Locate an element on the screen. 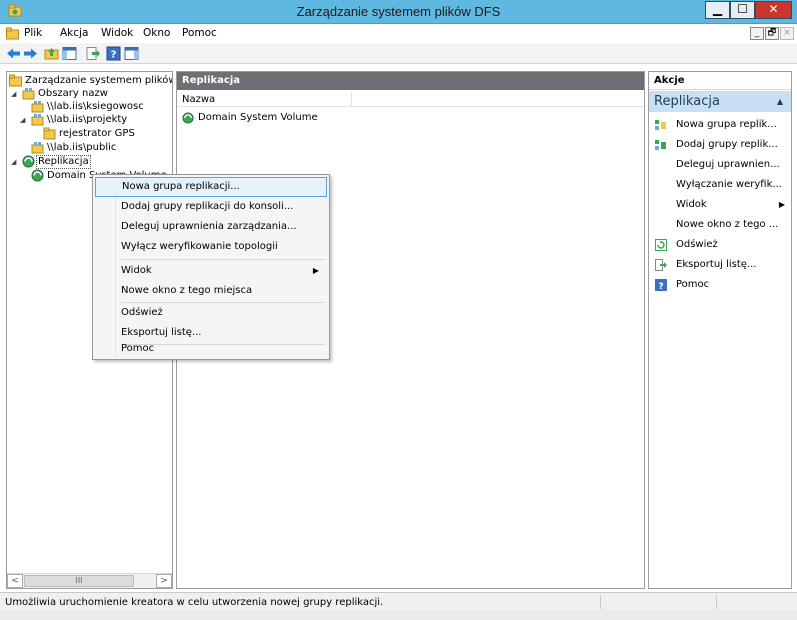 The height and width of the screenshot is (620, 797). menu-item-label: Widok is located at coordinates (136, 270).